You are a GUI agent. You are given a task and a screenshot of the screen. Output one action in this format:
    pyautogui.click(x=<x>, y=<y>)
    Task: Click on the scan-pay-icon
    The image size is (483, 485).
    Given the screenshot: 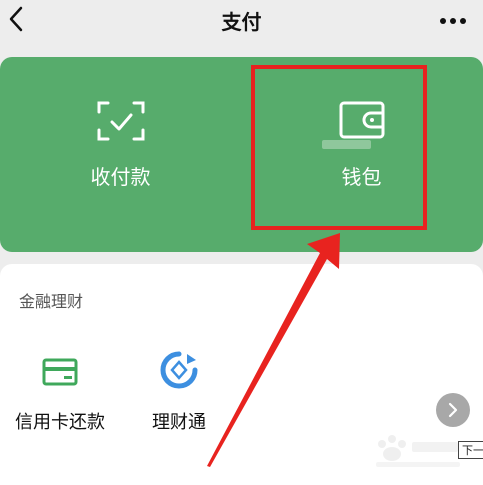 What is the action you would take?
    pyautogui.click(x=120, y=121)
    